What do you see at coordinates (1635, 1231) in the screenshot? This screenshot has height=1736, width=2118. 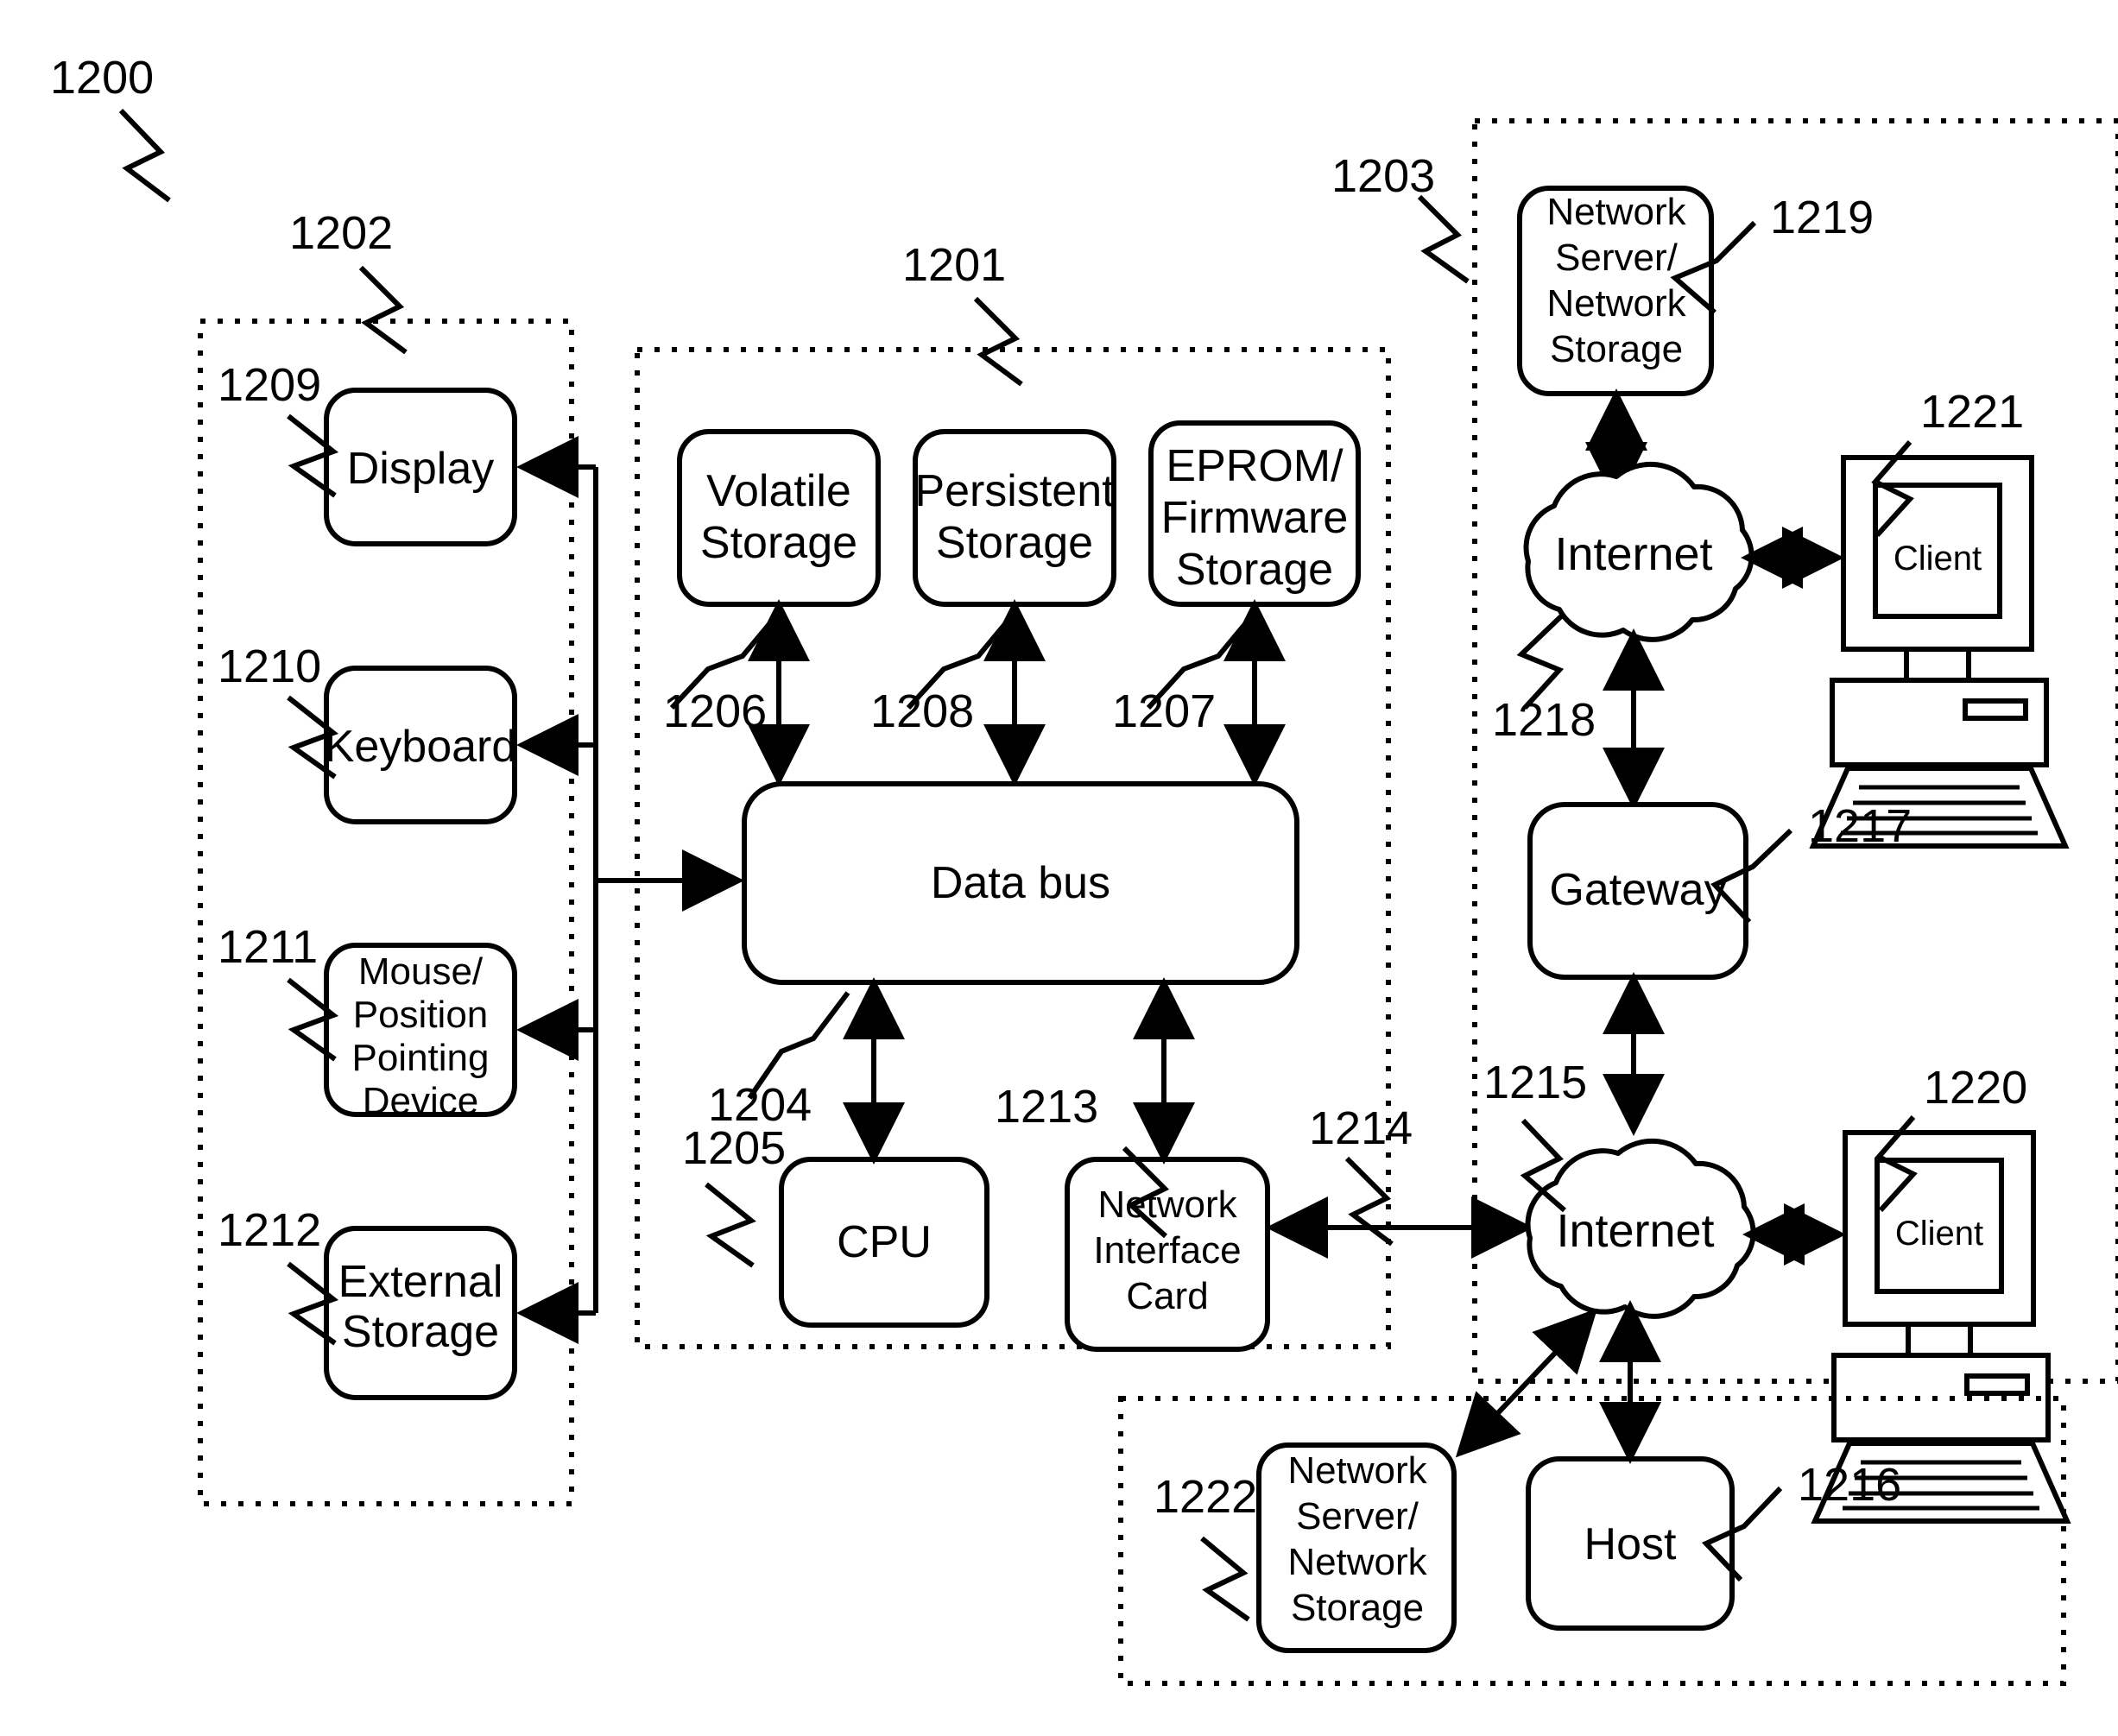 I see `internet-bottom-label: Internet` at bounding box center [1635, 1231].